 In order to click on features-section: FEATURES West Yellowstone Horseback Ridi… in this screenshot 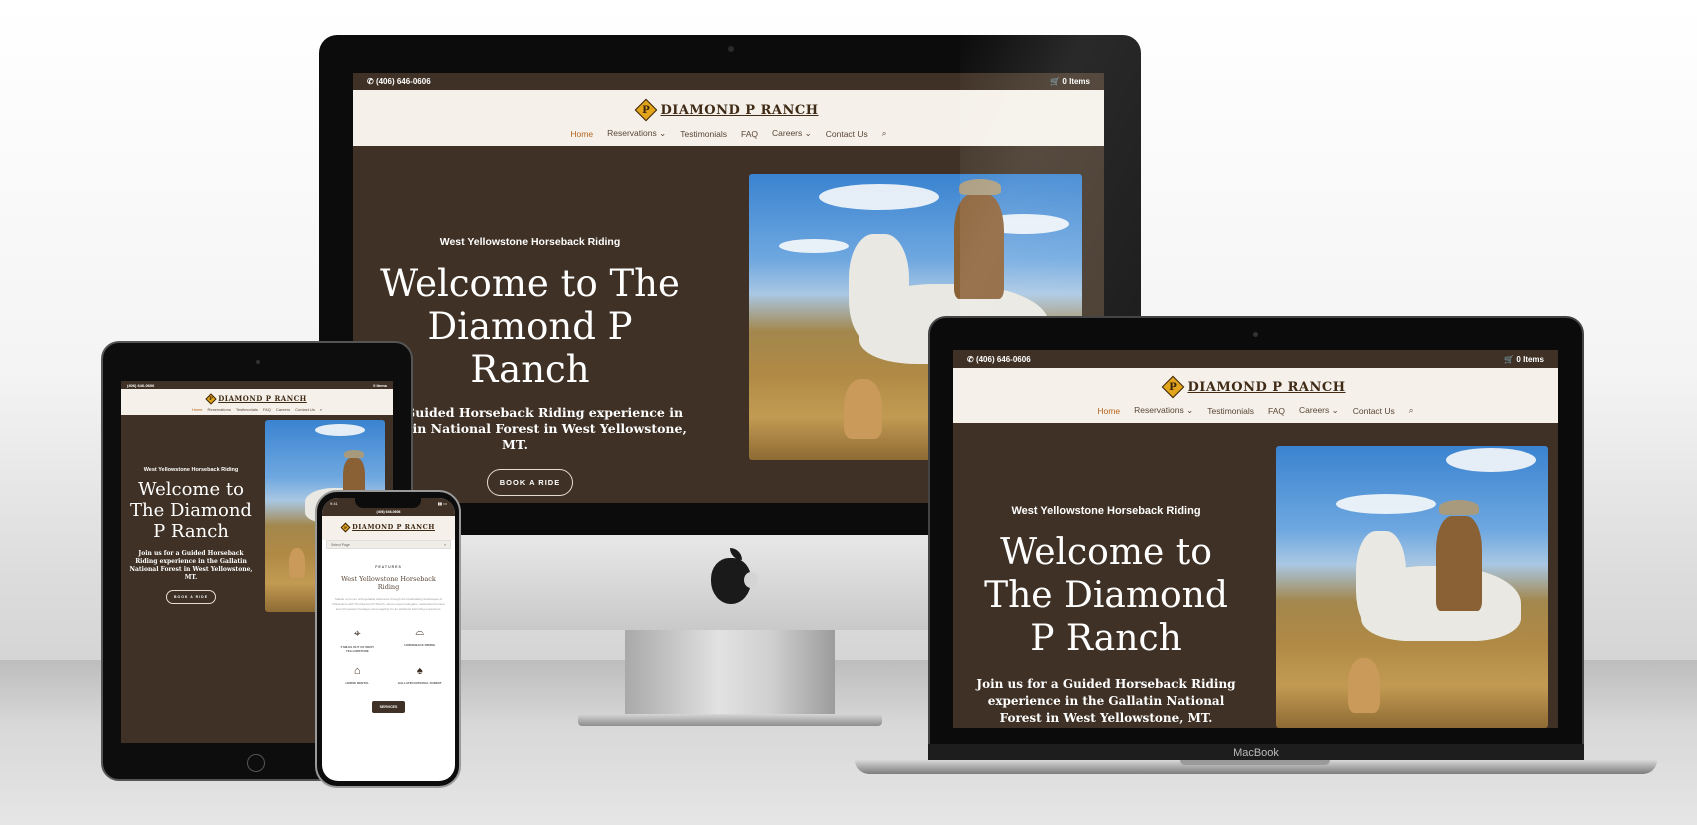, I will do `click(388, 631)`.